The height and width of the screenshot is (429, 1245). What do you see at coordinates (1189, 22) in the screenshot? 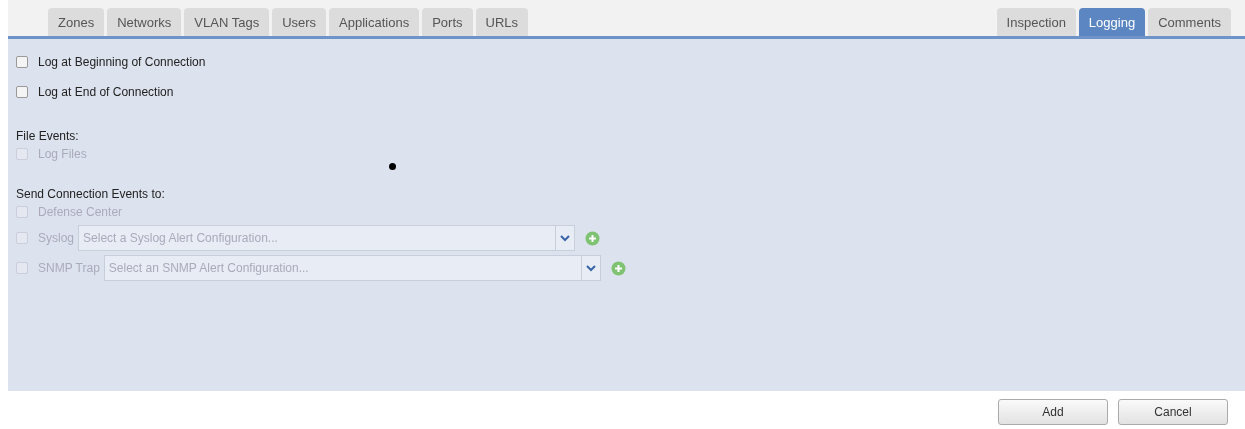
I see `tab: Comments` at bounding box center [1189, 22].